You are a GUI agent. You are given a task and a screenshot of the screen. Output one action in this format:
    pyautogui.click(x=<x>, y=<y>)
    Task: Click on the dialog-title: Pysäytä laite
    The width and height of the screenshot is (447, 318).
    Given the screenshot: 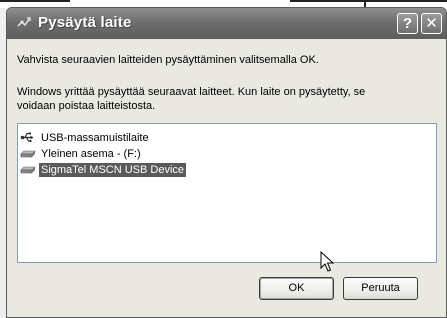 What is the action you would take?
    pyautogui.click(x=85, y=22)
    